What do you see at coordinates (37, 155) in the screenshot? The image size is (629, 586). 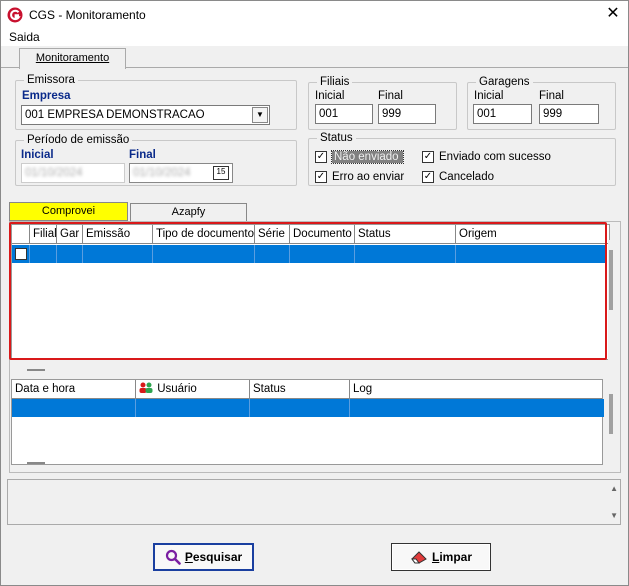 I see `periodo-inicial-label: Inicial` at bounding box center [37, 155].